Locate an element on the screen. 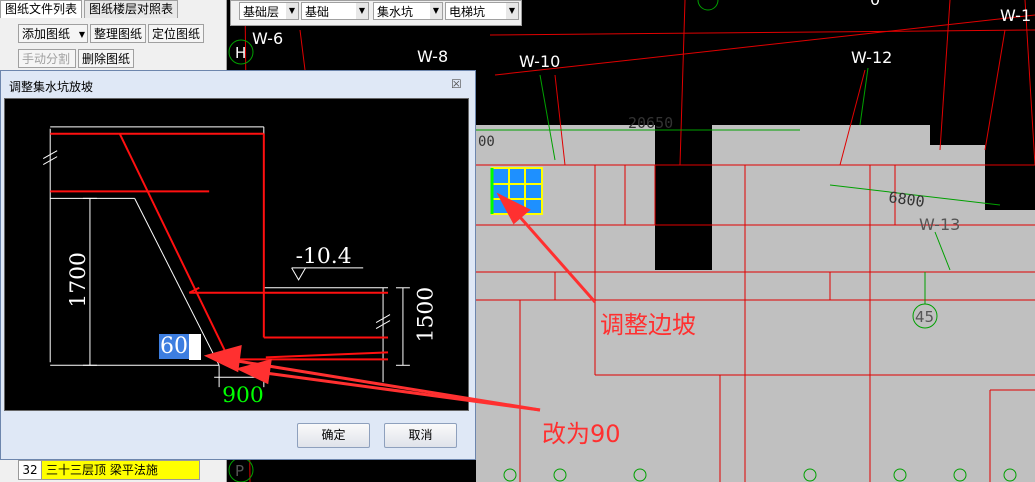  elevation-label: -10.4 is located at coordinates (324, 256).